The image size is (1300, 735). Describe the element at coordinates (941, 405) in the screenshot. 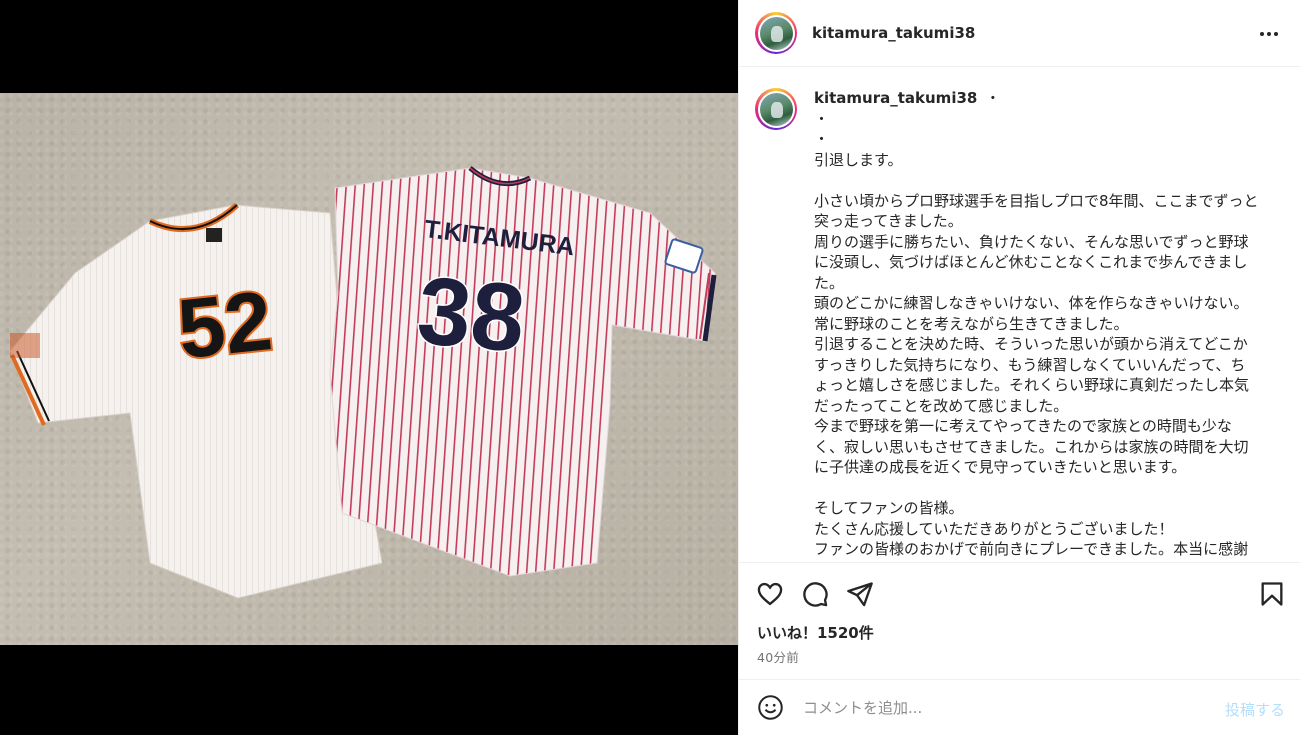

I see `caption-line: だったってことを改めて感じました。` at that location.